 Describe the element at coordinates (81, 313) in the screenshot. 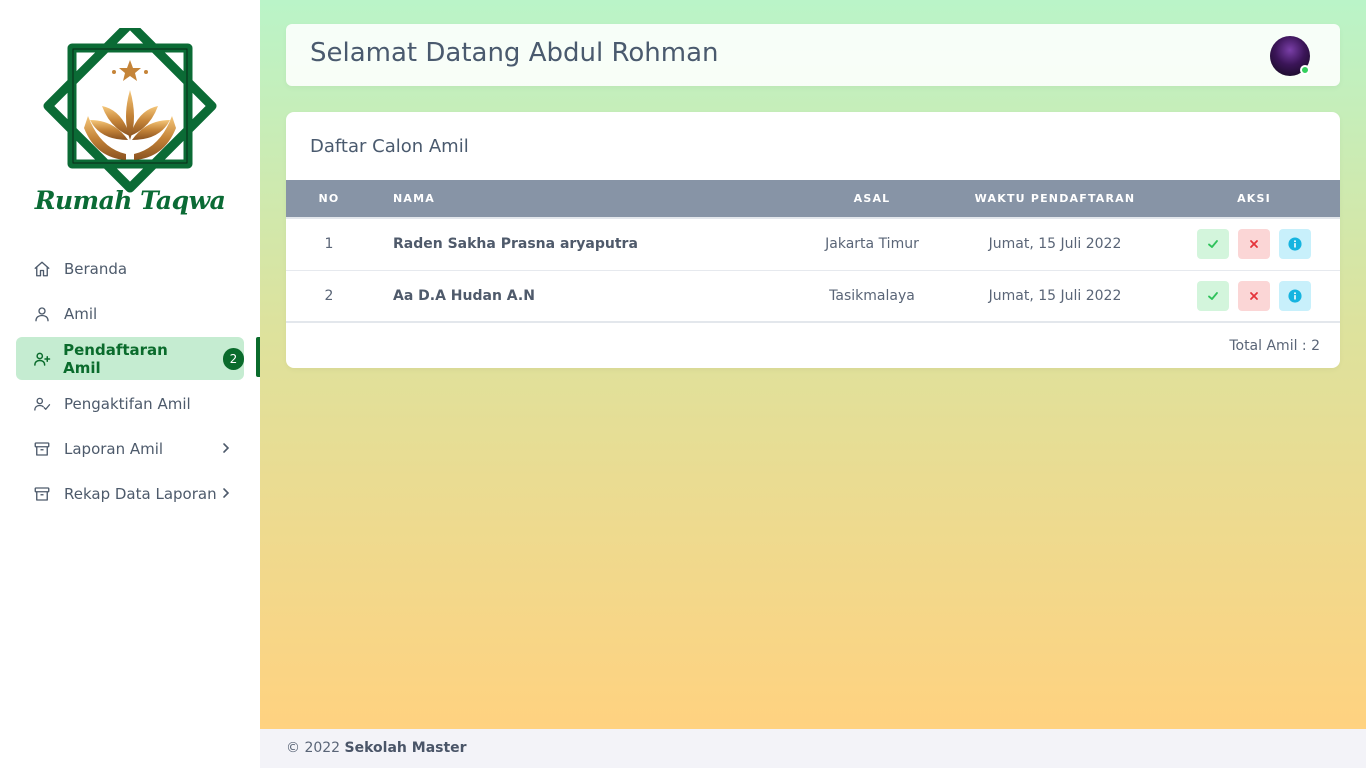

I see `sidebar-item-label: Amil` at that location.